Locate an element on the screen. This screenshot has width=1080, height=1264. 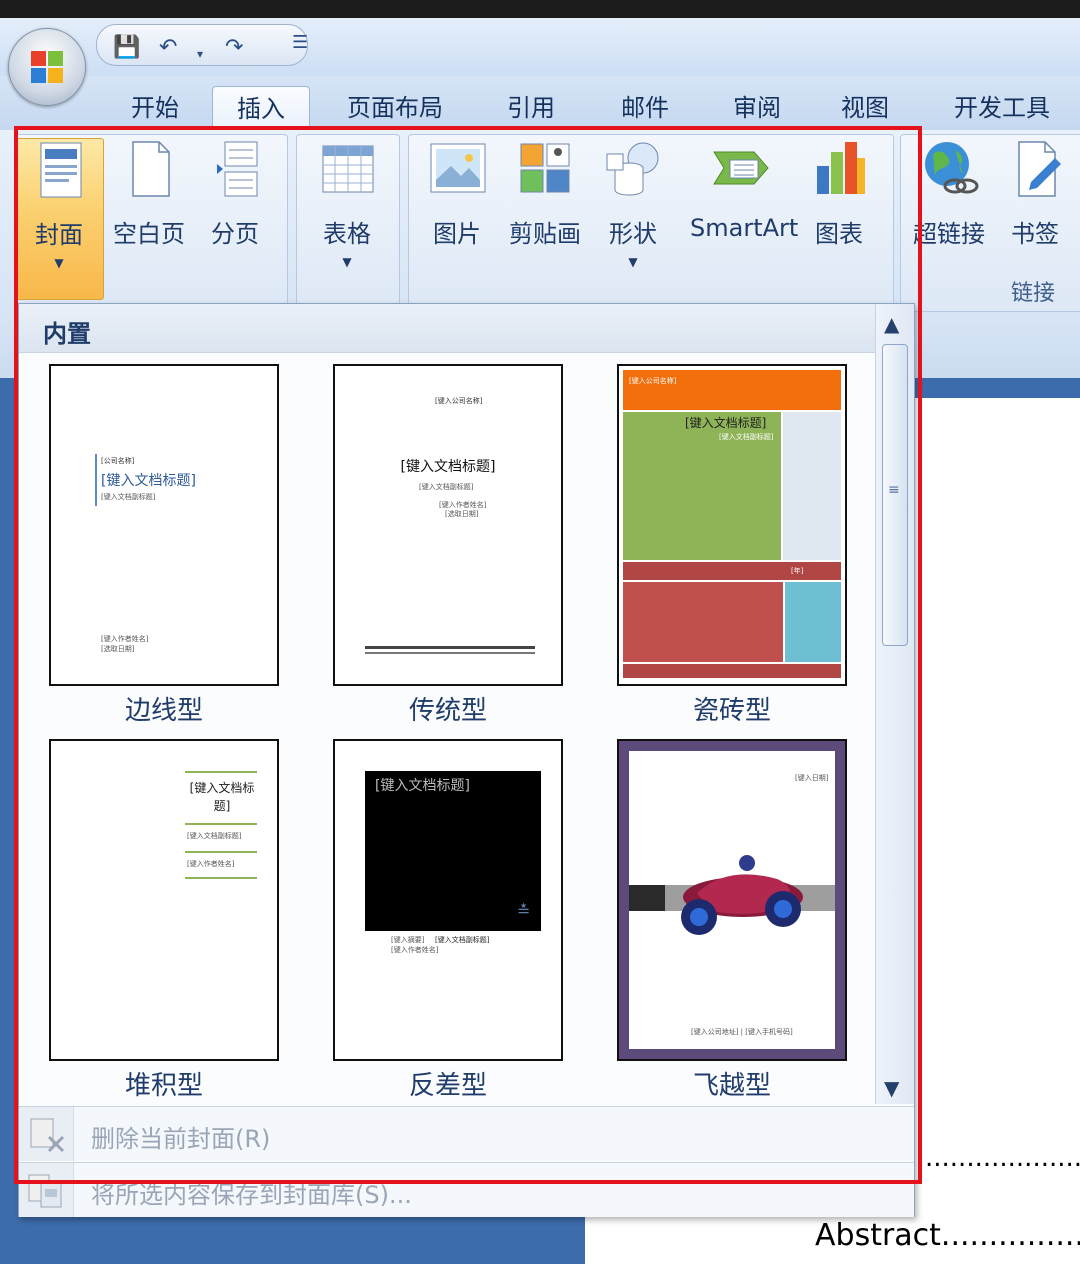
cover-page-label: 封面 is located at coordinates (59, 235).